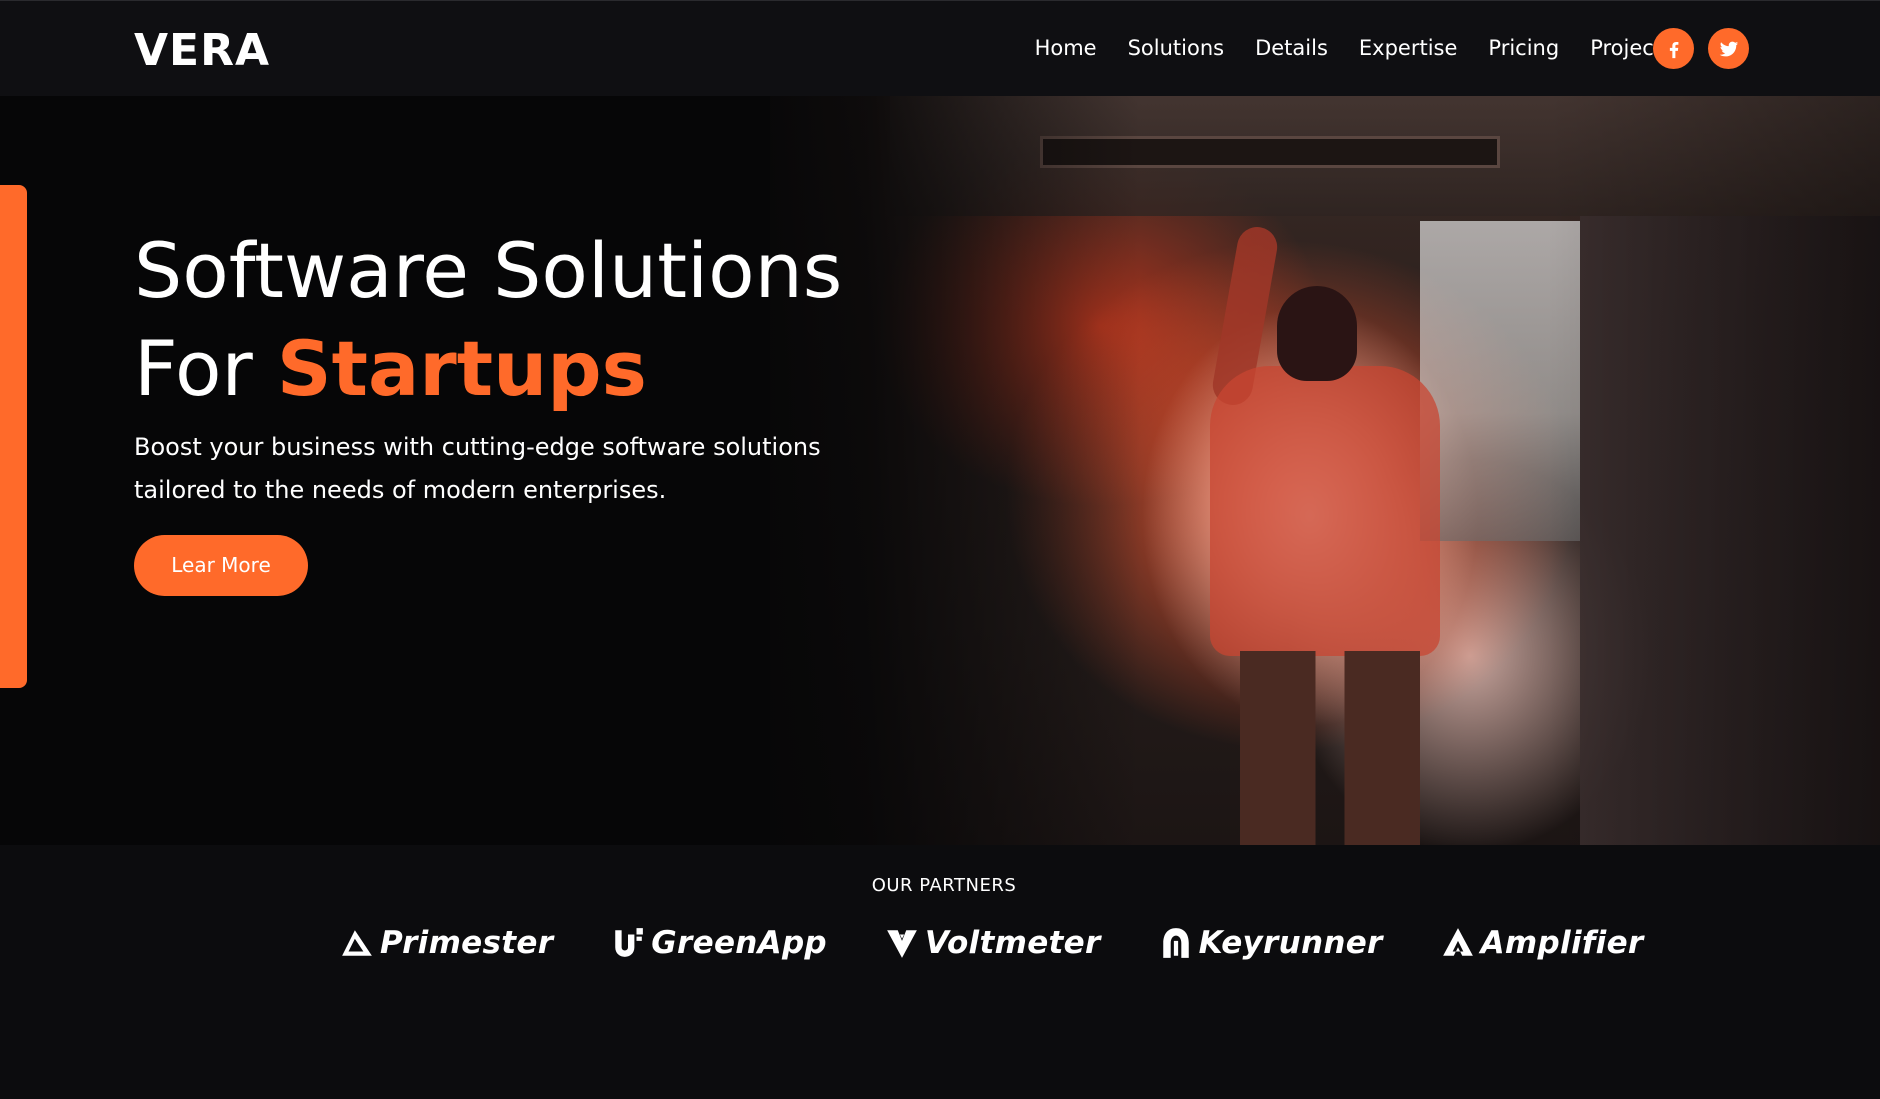 This screenshot has height=1099, width=1880. Describe the element at coordinates (944, 885) in the screenshot. I see `partners-title: OUR PARTNERS` at that location.